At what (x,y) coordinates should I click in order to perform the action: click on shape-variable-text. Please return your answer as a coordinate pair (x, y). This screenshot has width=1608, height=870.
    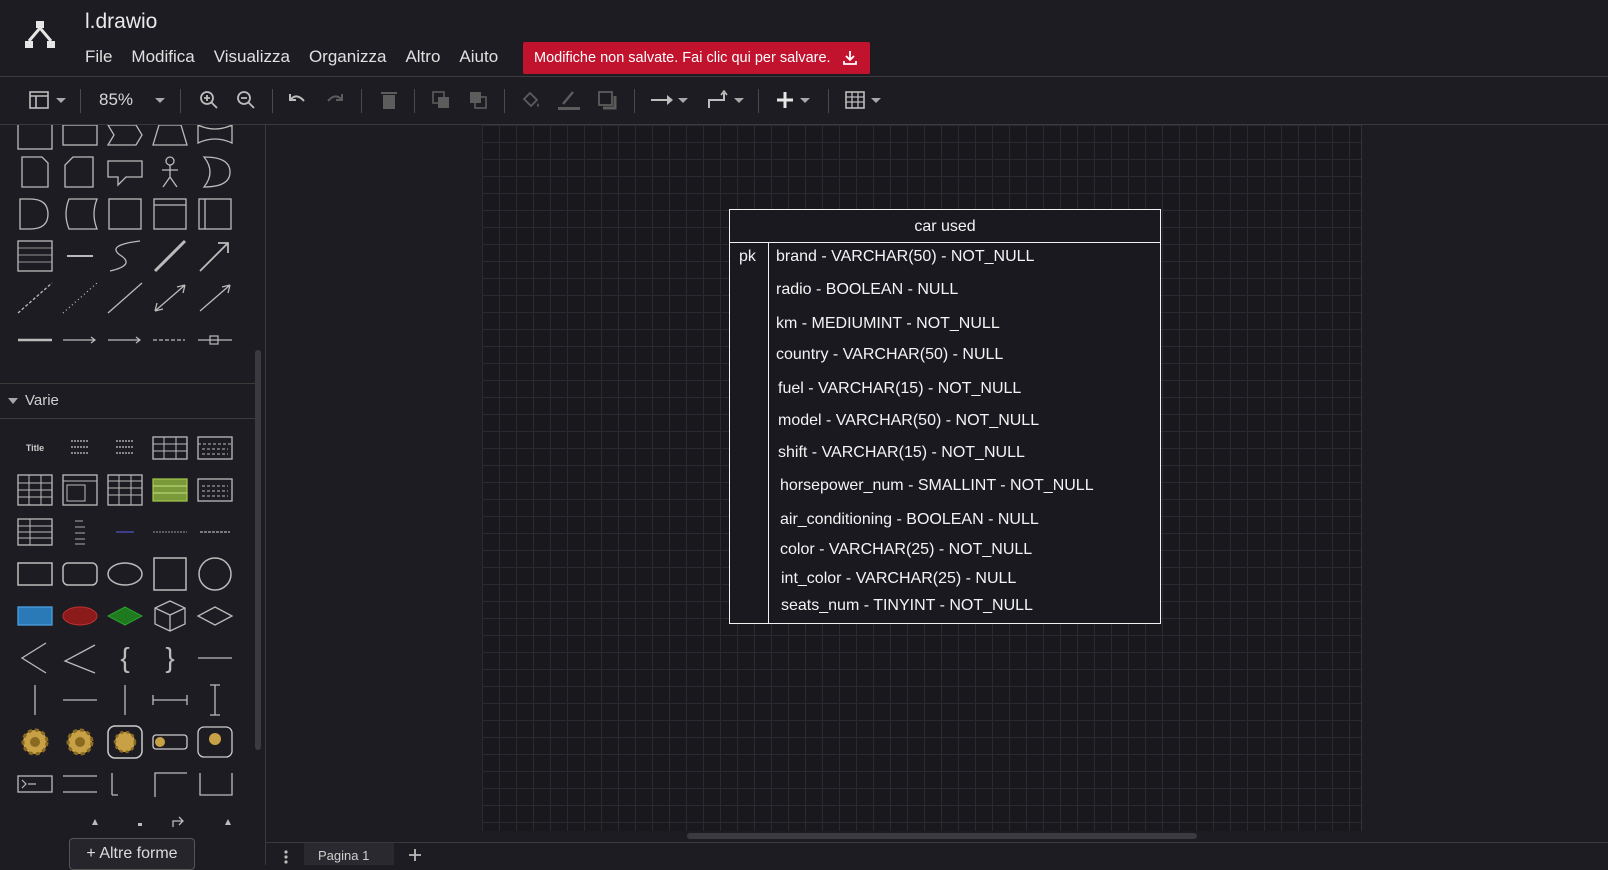
    Looking at the image, I should click on (215, 532).